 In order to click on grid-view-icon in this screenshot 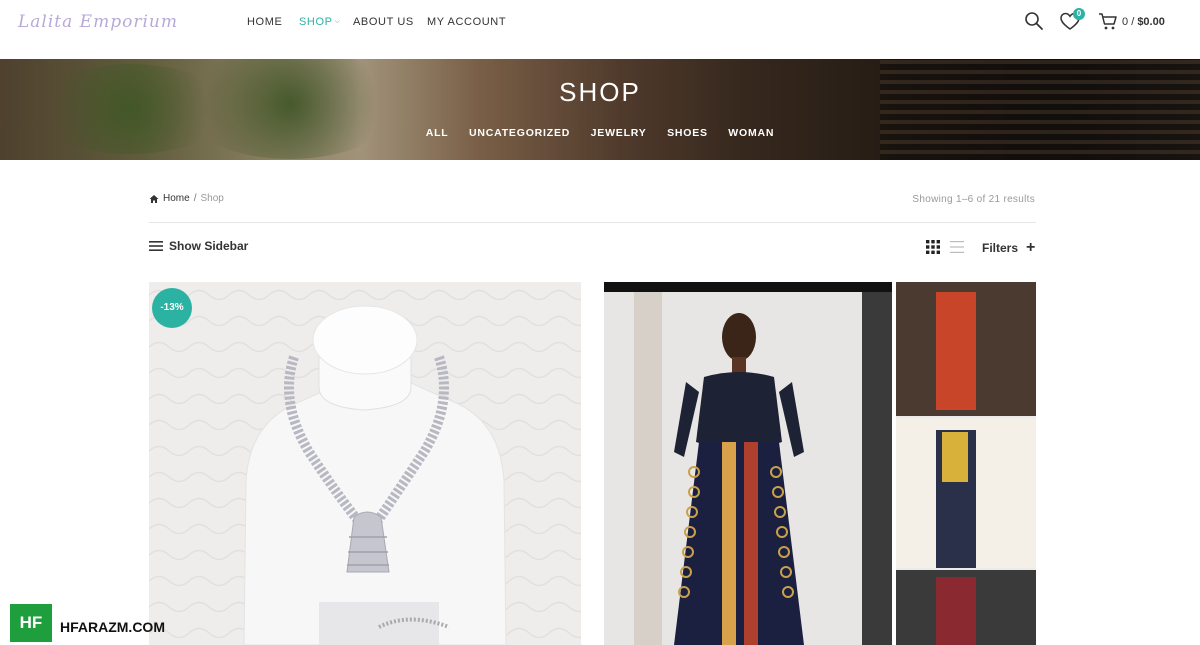, I will do `click(933, 247)`.